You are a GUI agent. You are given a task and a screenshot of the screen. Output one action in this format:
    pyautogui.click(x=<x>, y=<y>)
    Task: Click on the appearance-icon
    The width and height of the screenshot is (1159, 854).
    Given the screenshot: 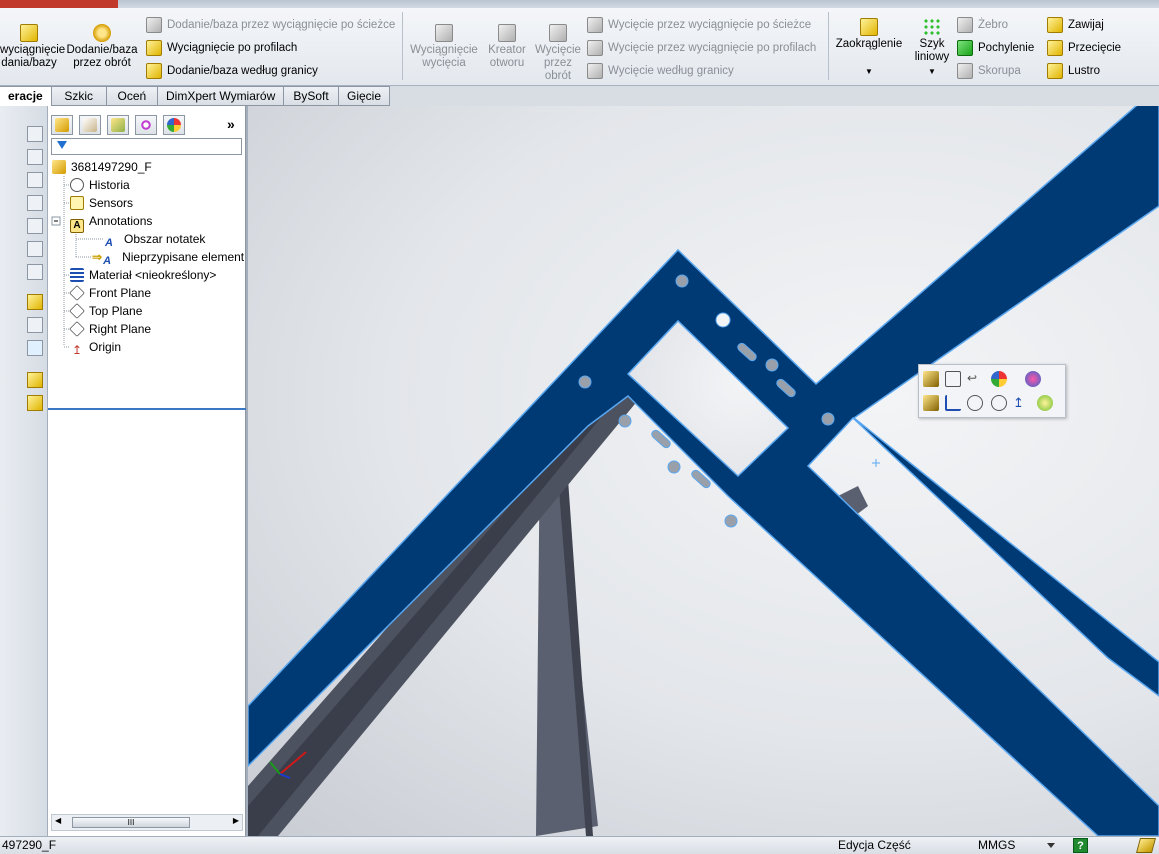 What is the action you would take?
    pyautogui.click(x=999, y=379)
    